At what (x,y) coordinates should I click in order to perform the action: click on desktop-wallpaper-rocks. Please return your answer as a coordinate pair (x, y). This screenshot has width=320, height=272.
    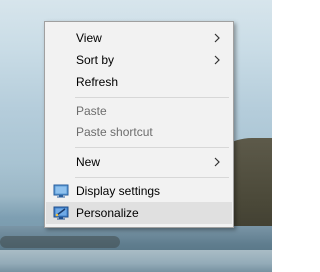
    Looking at the image, I should click on (60, 242).